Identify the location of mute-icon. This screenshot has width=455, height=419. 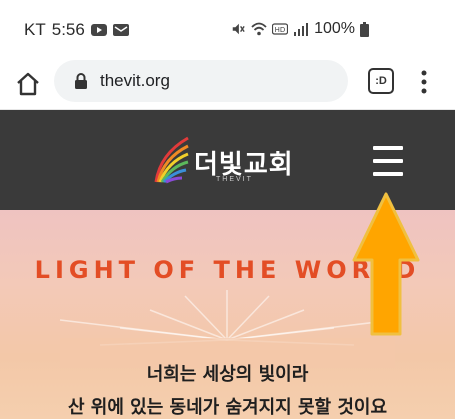
(238, 29).